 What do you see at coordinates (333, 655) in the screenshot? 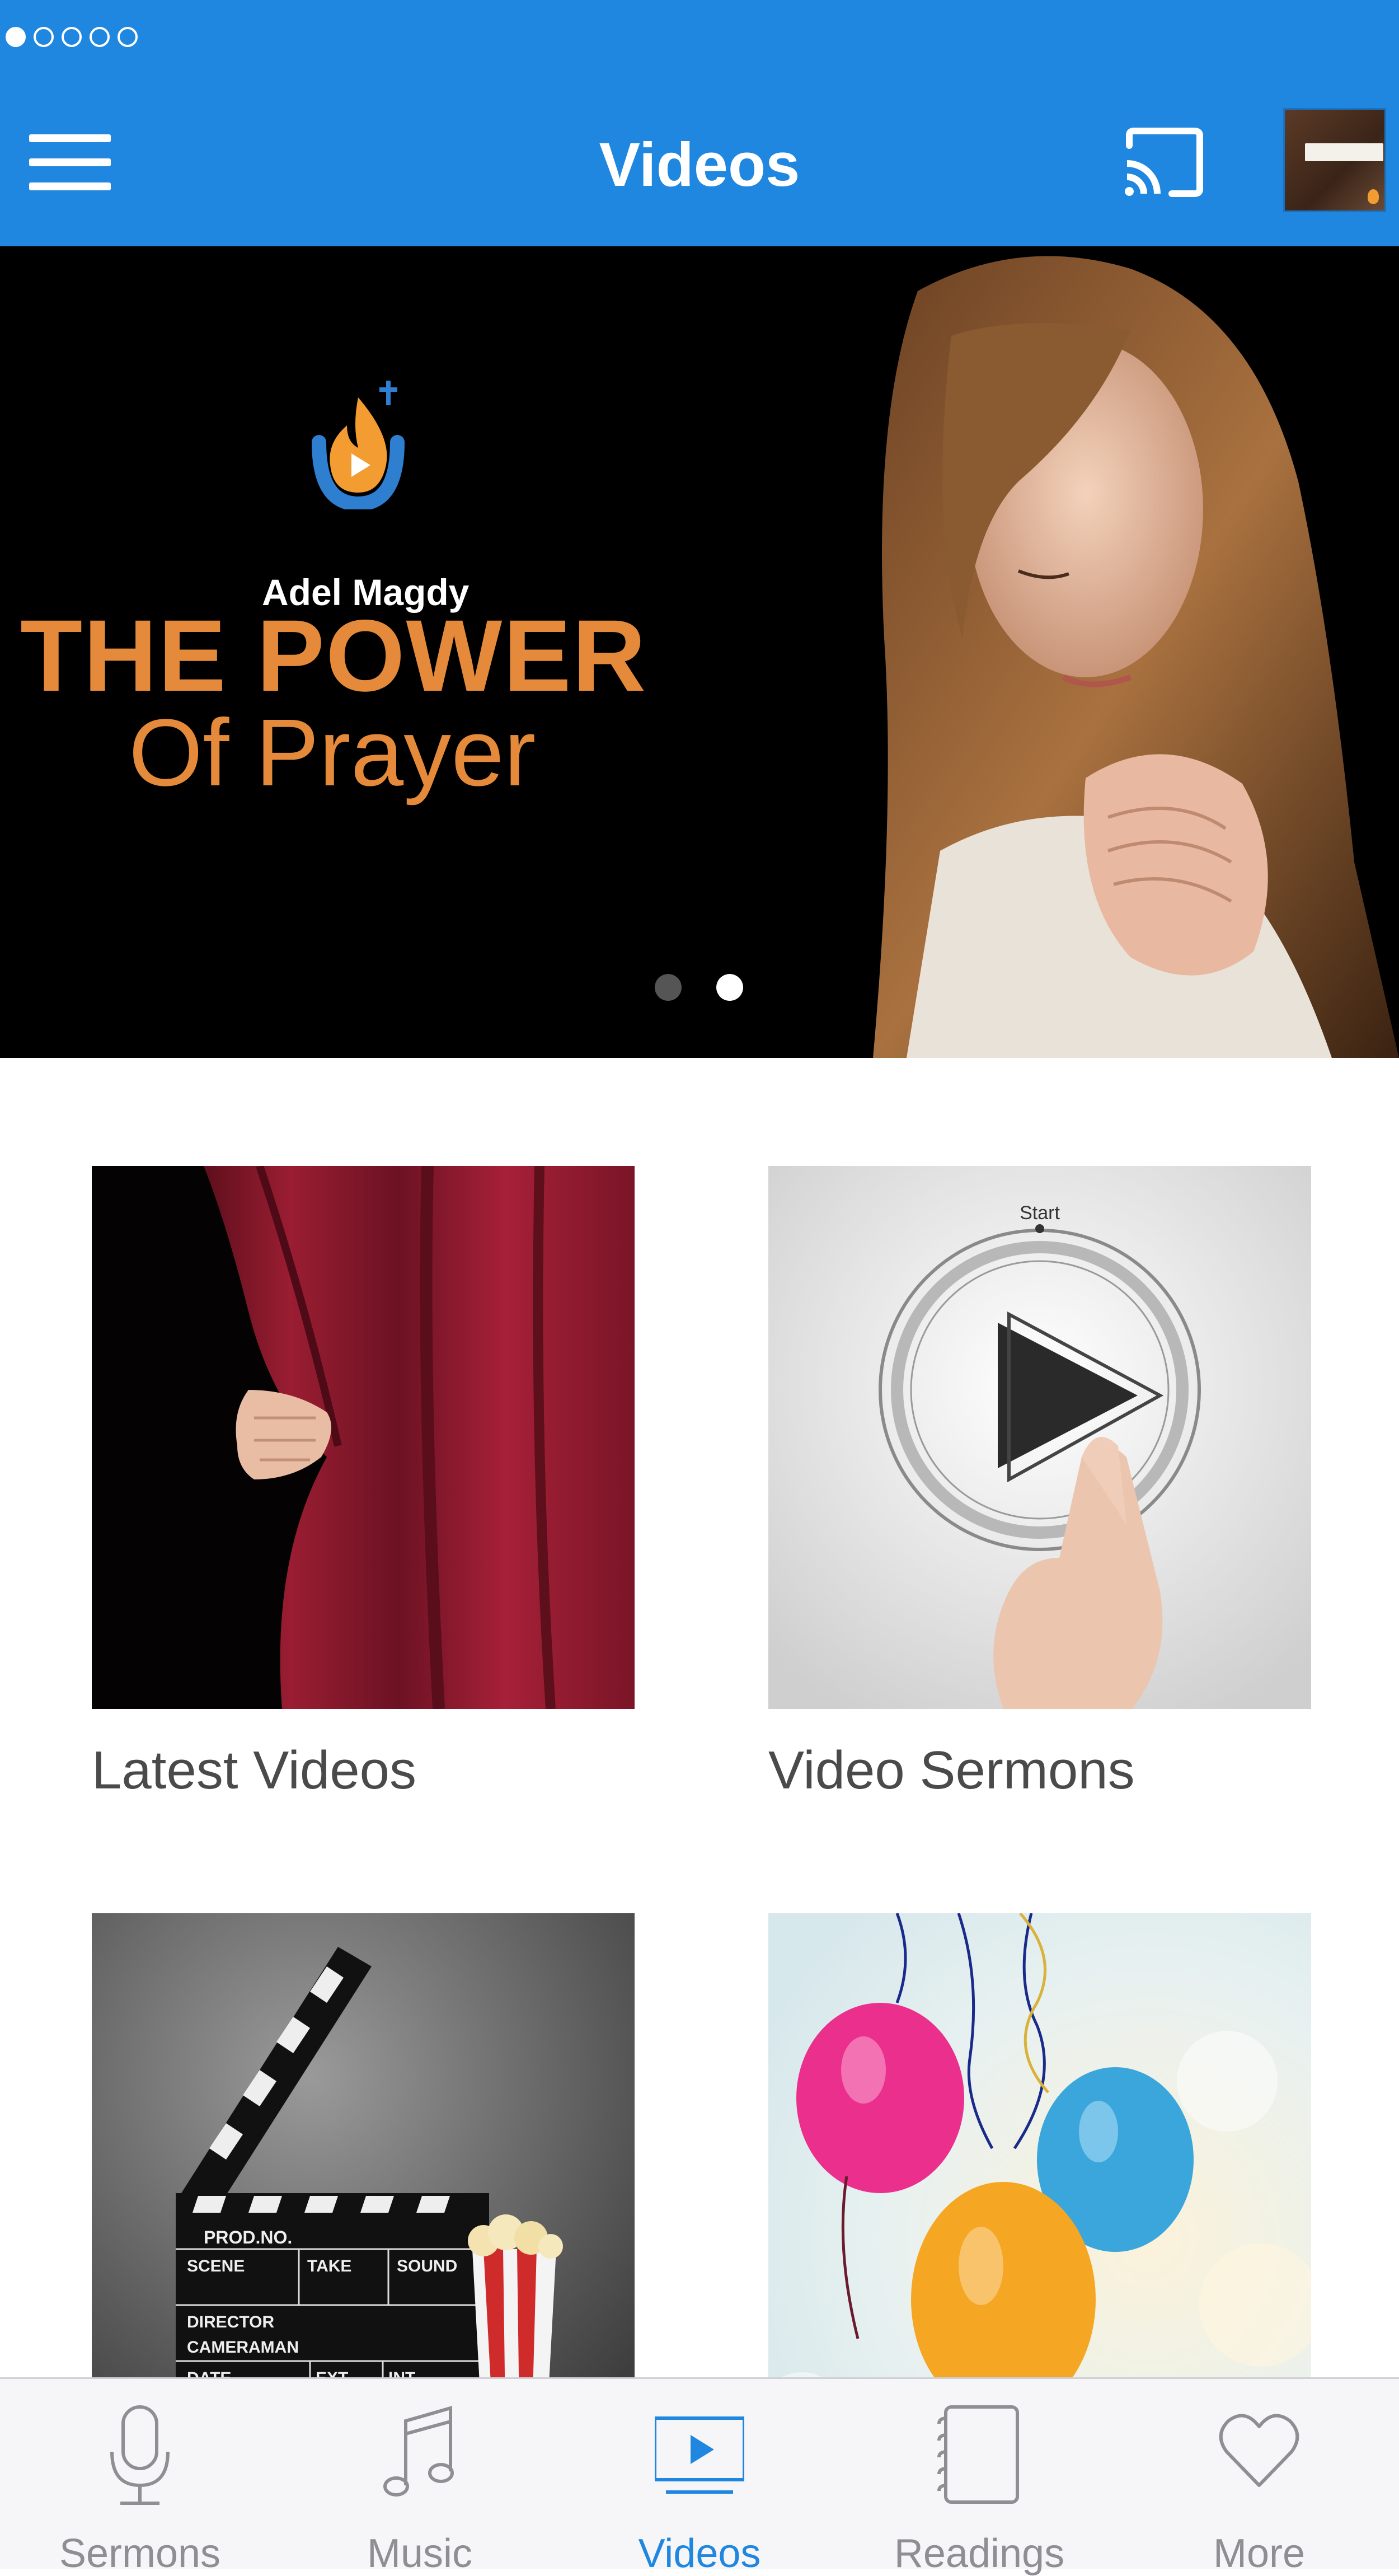
I see `banner-headline: THE POWER` at bounding box center [333, 655].